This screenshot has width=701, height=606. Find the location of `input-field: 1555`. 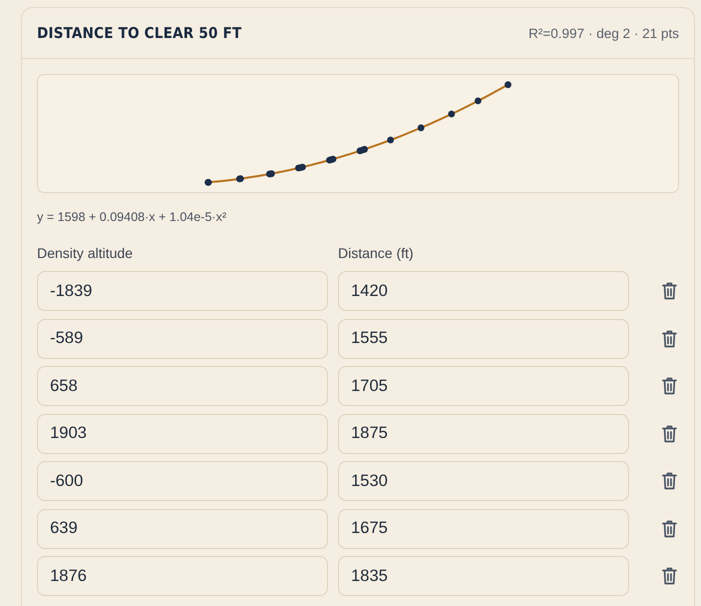

input-field: 1555 is located at coordinates (483, 338).